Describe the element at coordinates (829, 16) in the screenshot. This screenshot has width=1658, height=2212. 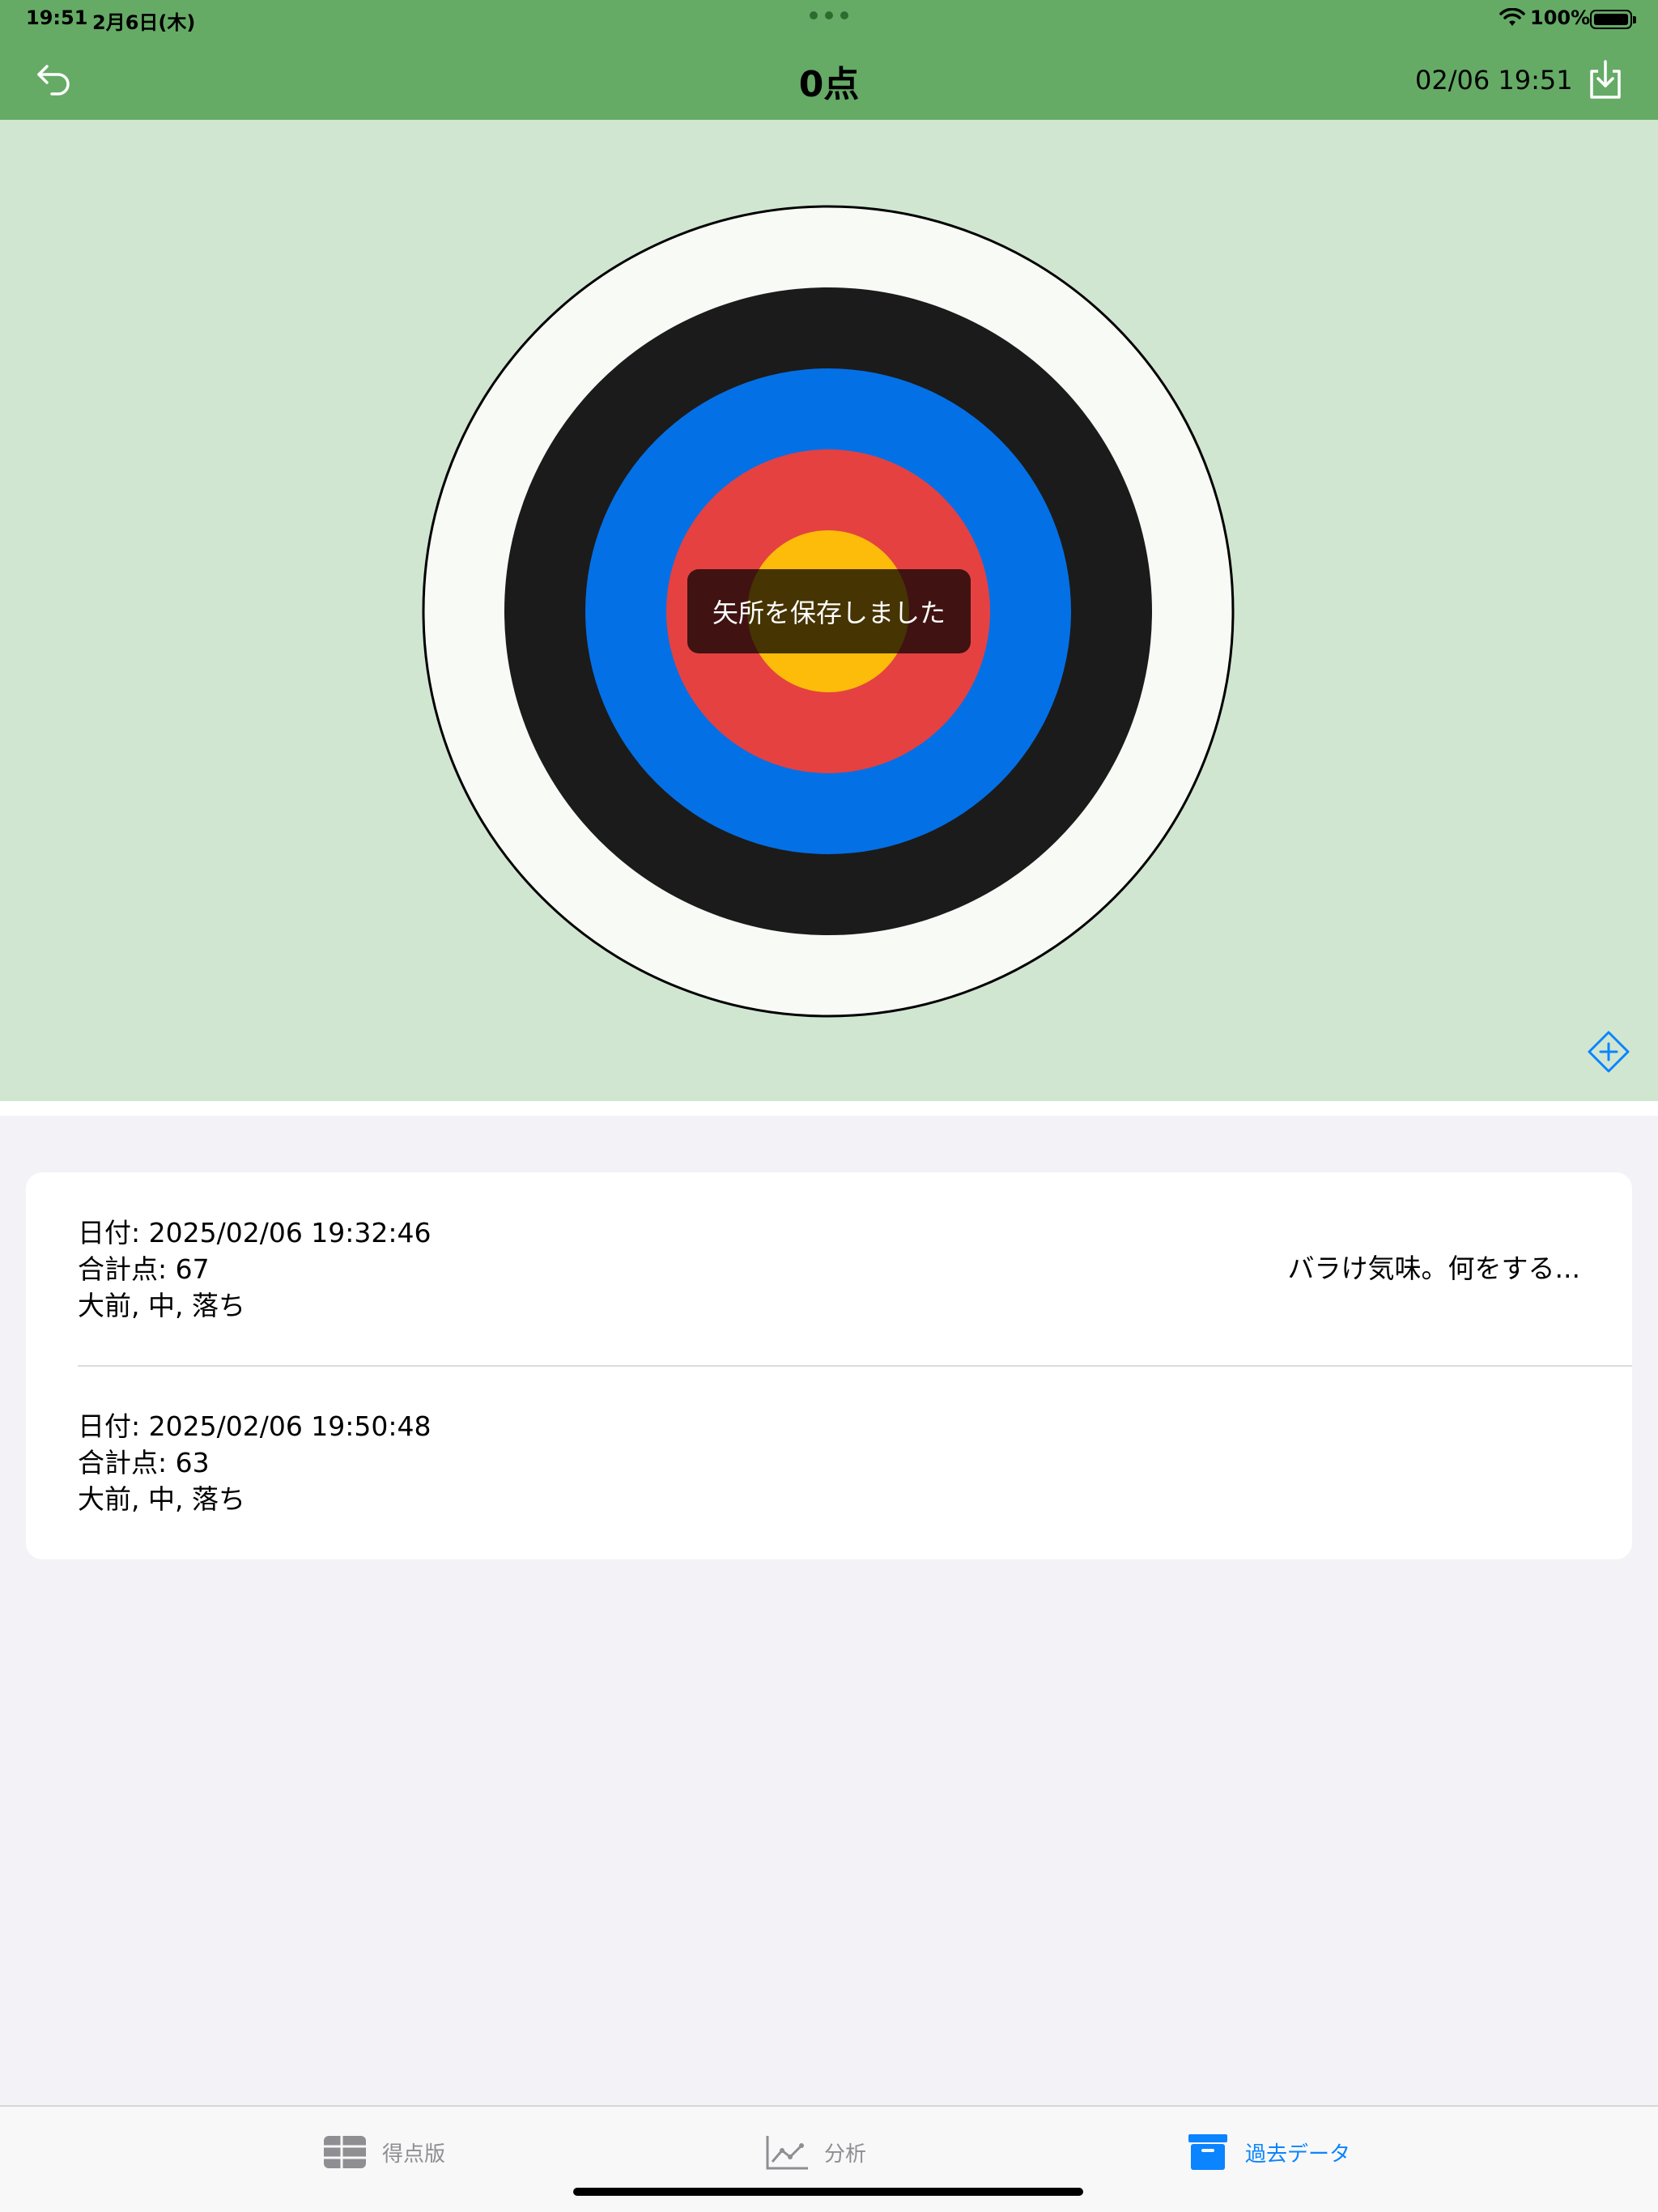
I see `multitasking-dots-icon` at that location.